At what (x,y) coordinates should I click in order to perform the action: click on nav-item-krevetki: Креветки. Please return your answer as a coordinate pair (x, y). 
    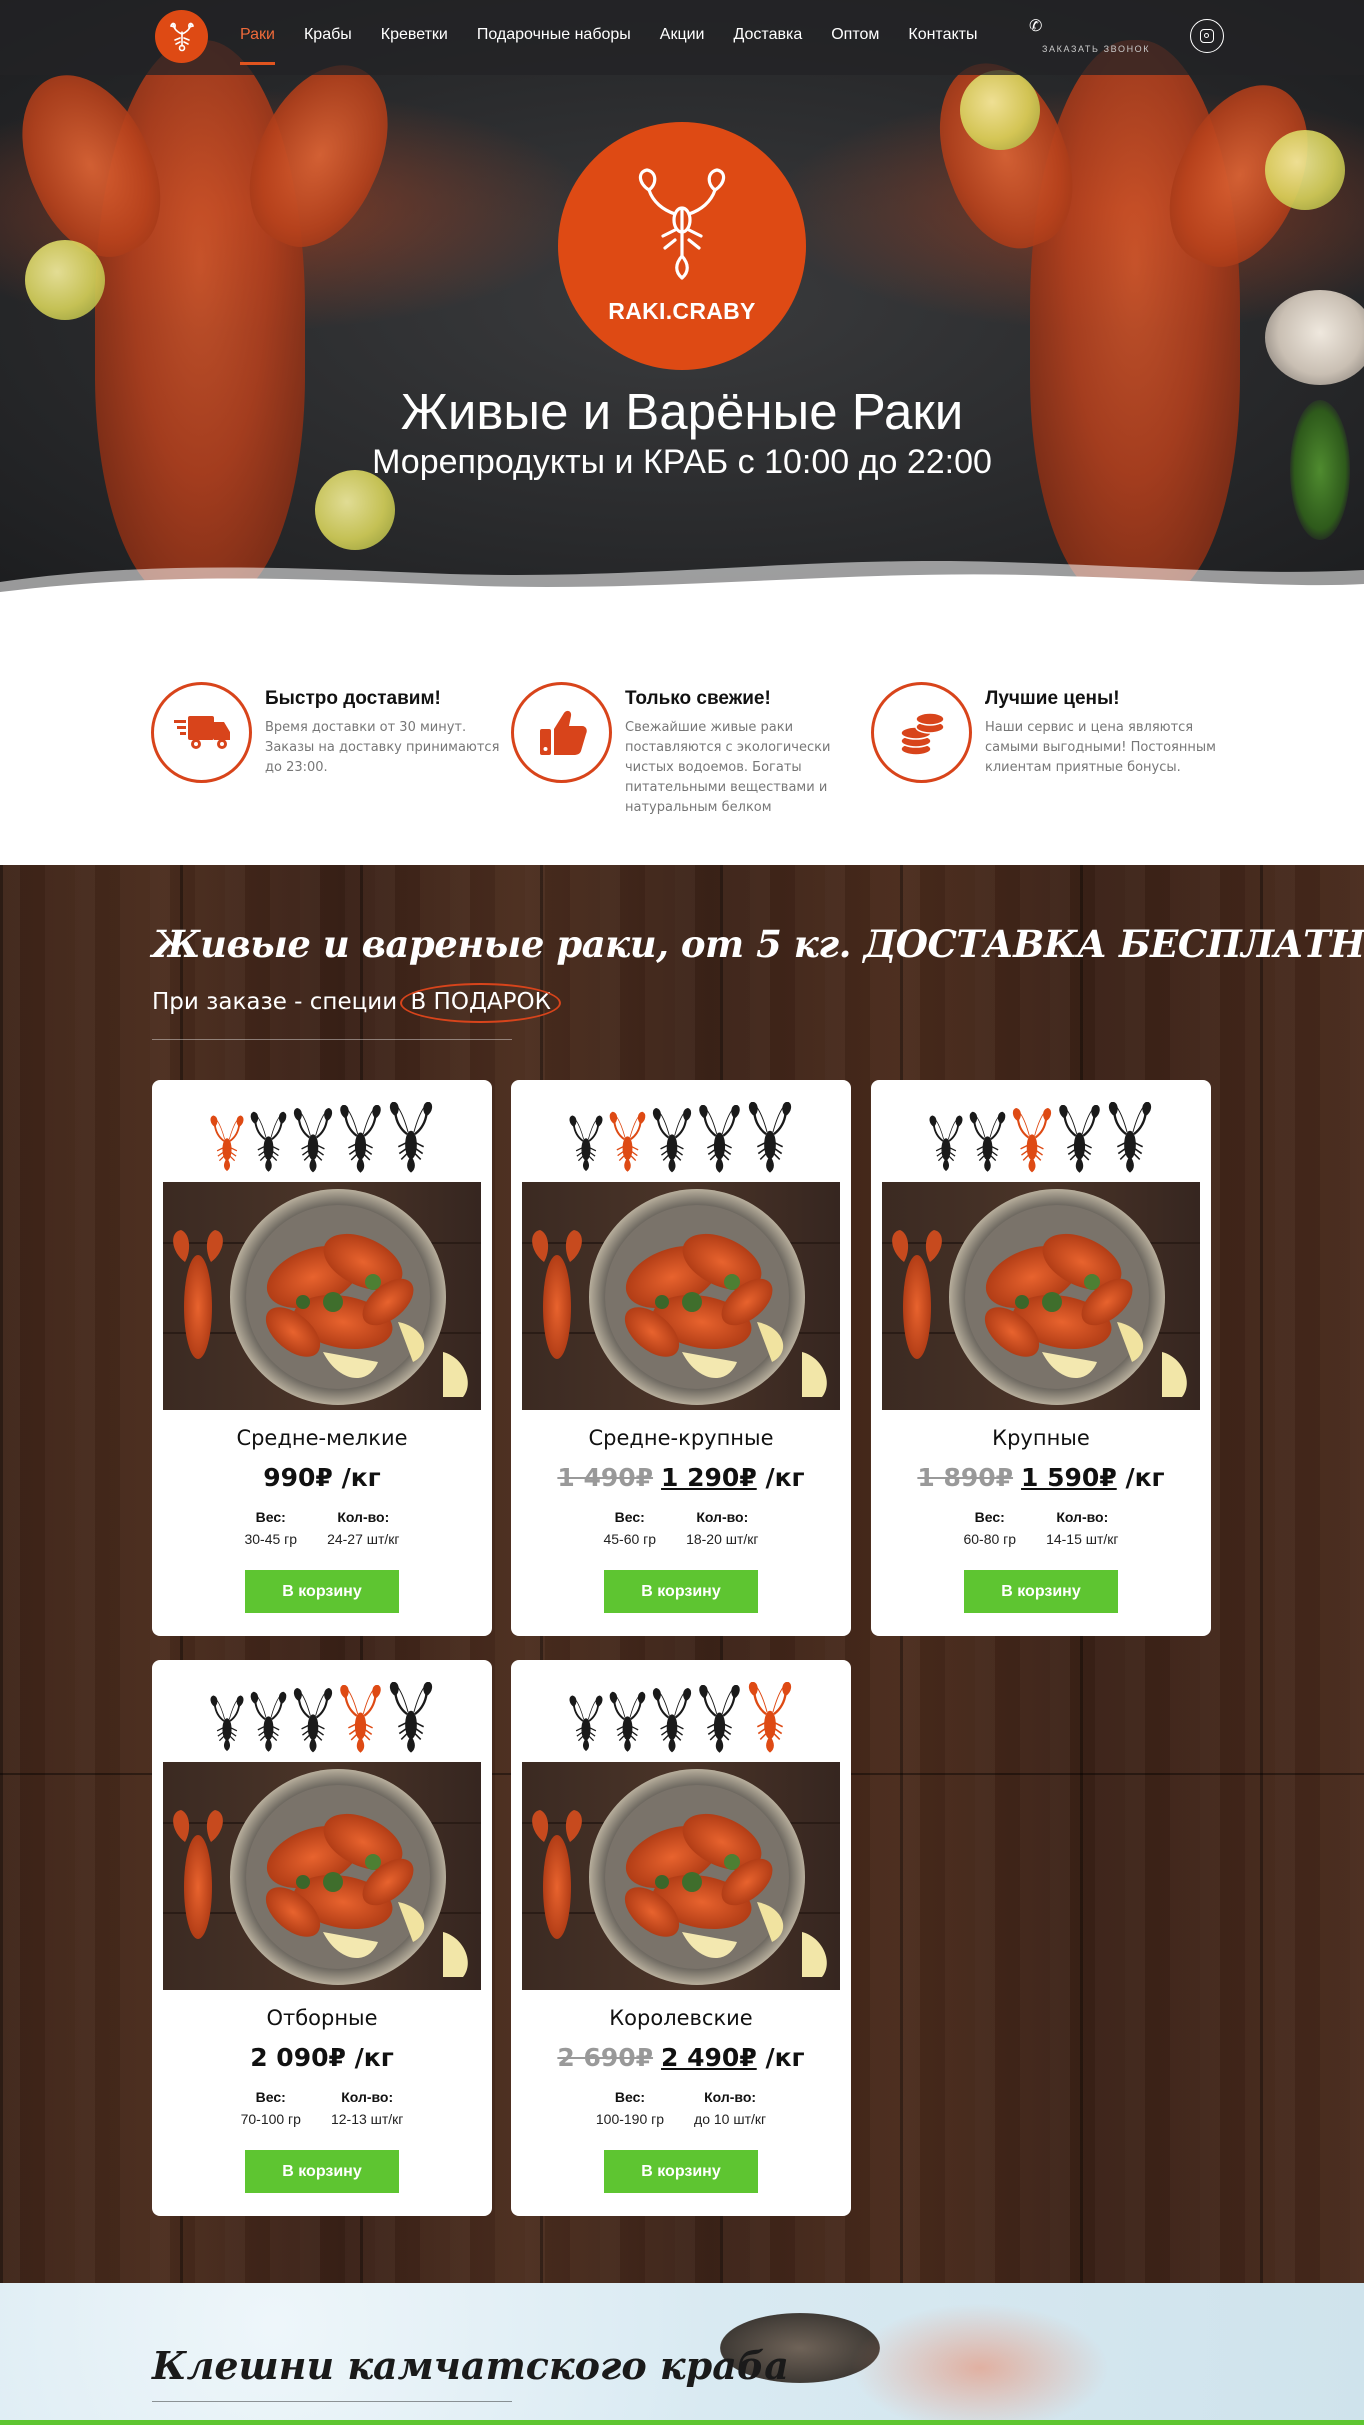
    Looking at the image, I should click on (414, 35).